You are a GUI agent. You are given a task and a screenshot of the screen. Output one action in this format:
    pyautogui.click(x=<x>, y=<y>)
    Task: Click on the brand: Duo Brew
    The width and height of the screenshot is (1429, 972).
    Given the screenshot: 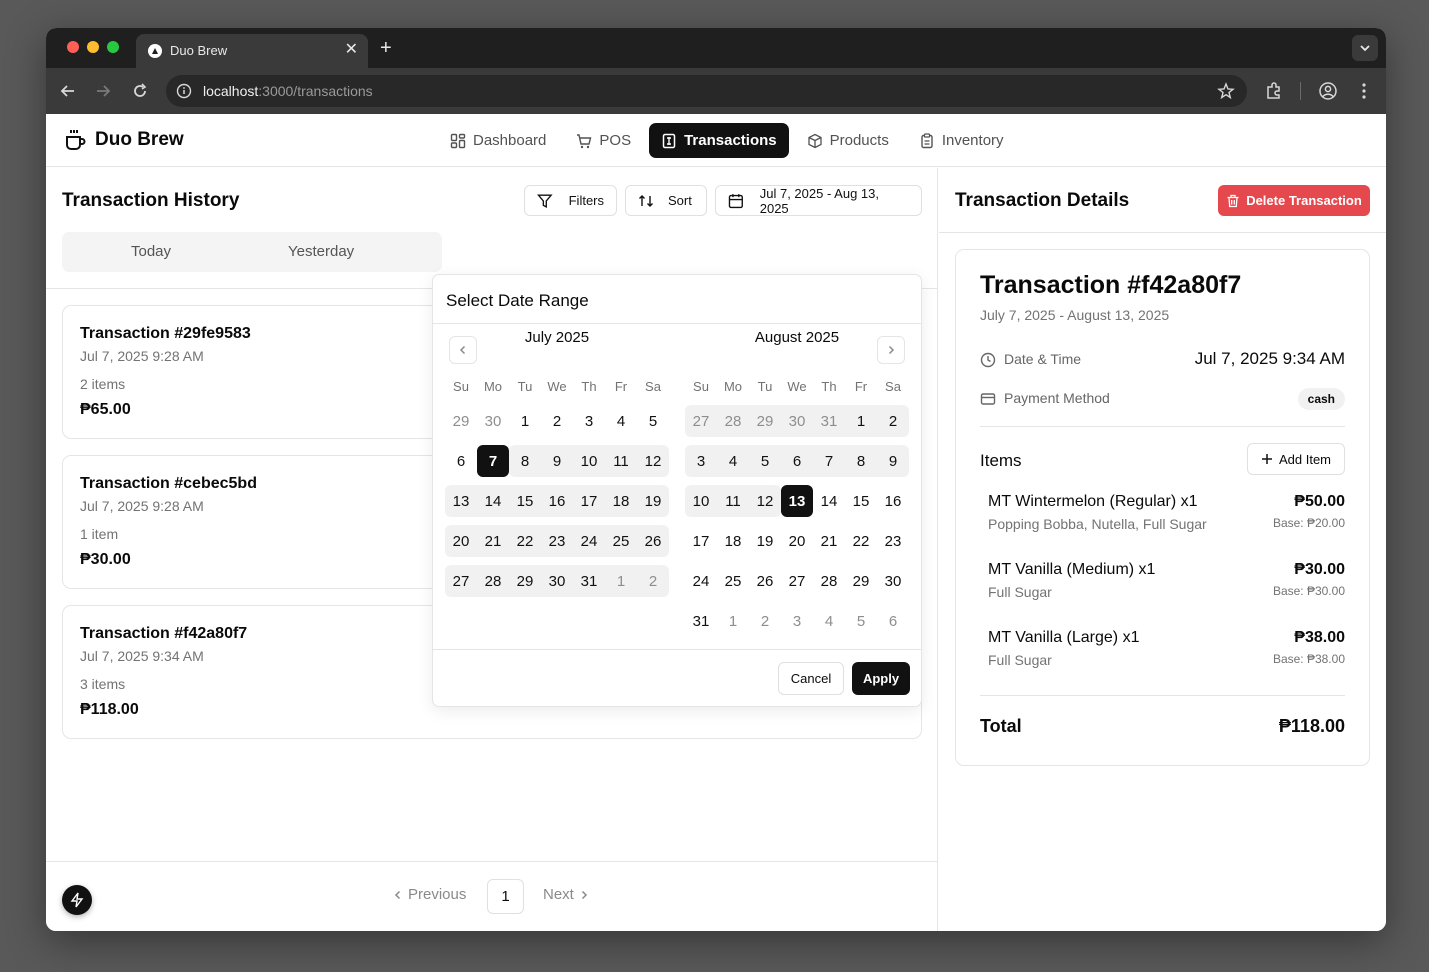 What is the action you would take?
    pyautogui.click(x=123, y=140)
    